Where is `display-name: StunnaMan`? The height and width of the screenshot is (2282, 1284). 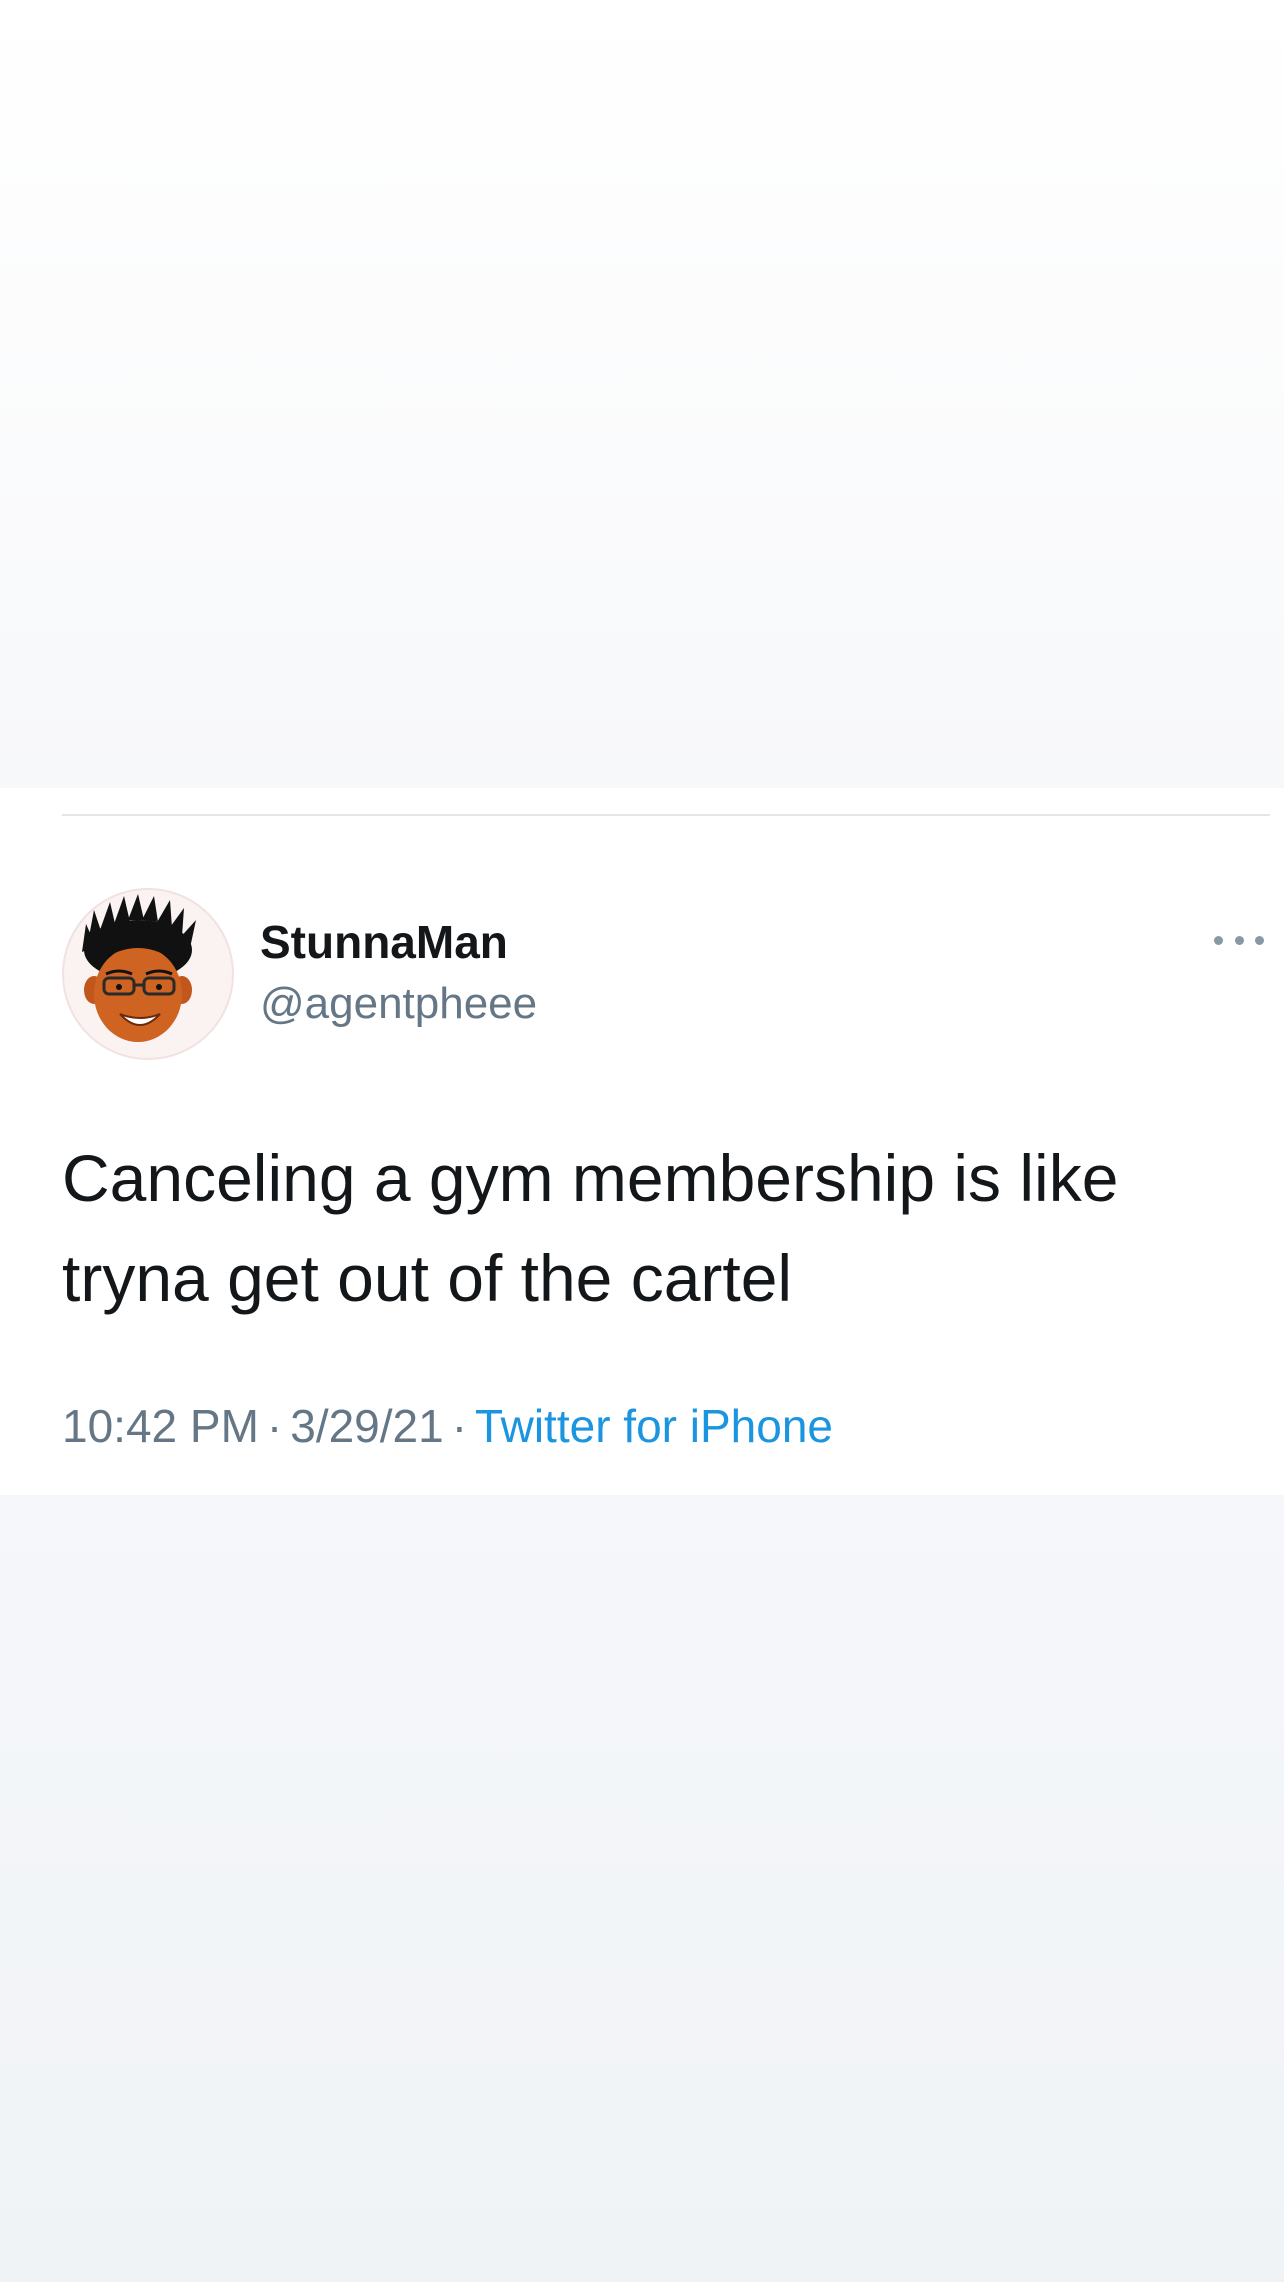 display-name: StunnaMan is located at coordinates (384, 942).